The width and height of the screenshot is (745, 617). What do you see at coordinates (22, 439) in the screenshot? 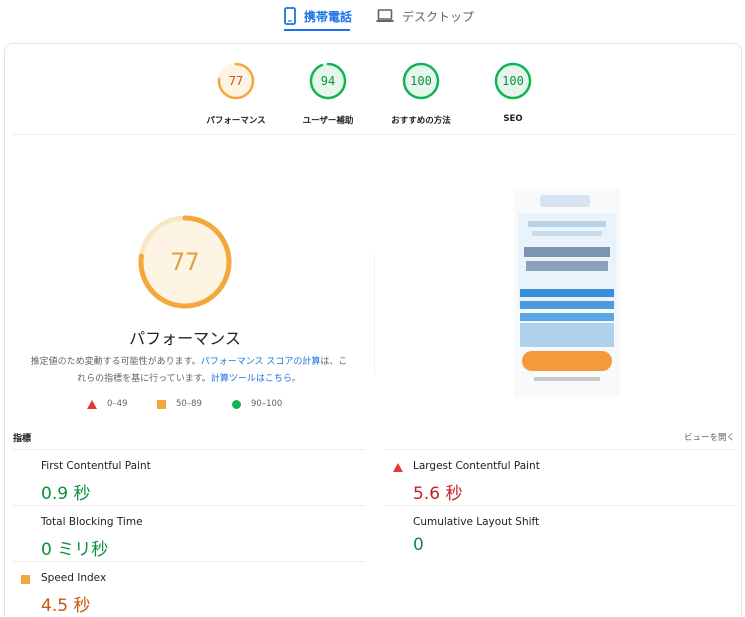
I see `metrics-title: 指標` at bounding box center [22, 439].